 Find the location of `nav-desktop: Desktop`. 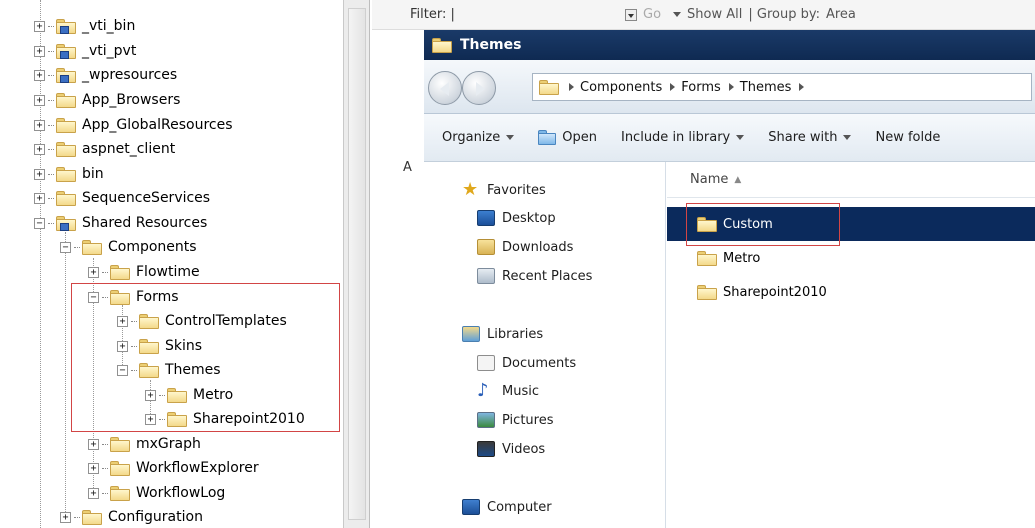

nav-desktop: Desktop is located at coordinates (516, 218).